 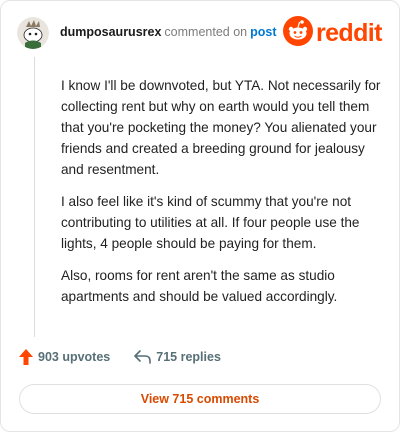 What do you see at coordinates (74, 357) in the screenshot?
I see `upvote-count: 903 upvotes` at bounding box center [74, 357].